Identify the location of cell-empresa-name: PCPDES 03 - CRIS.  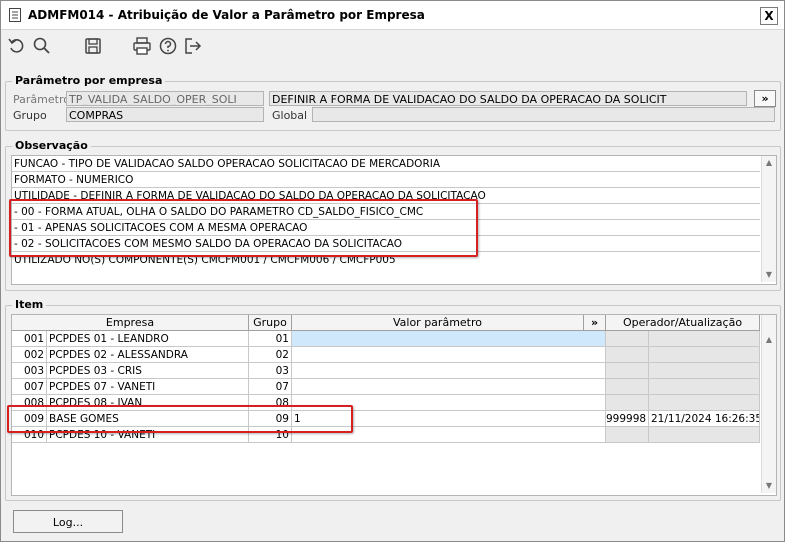
(148, 371).